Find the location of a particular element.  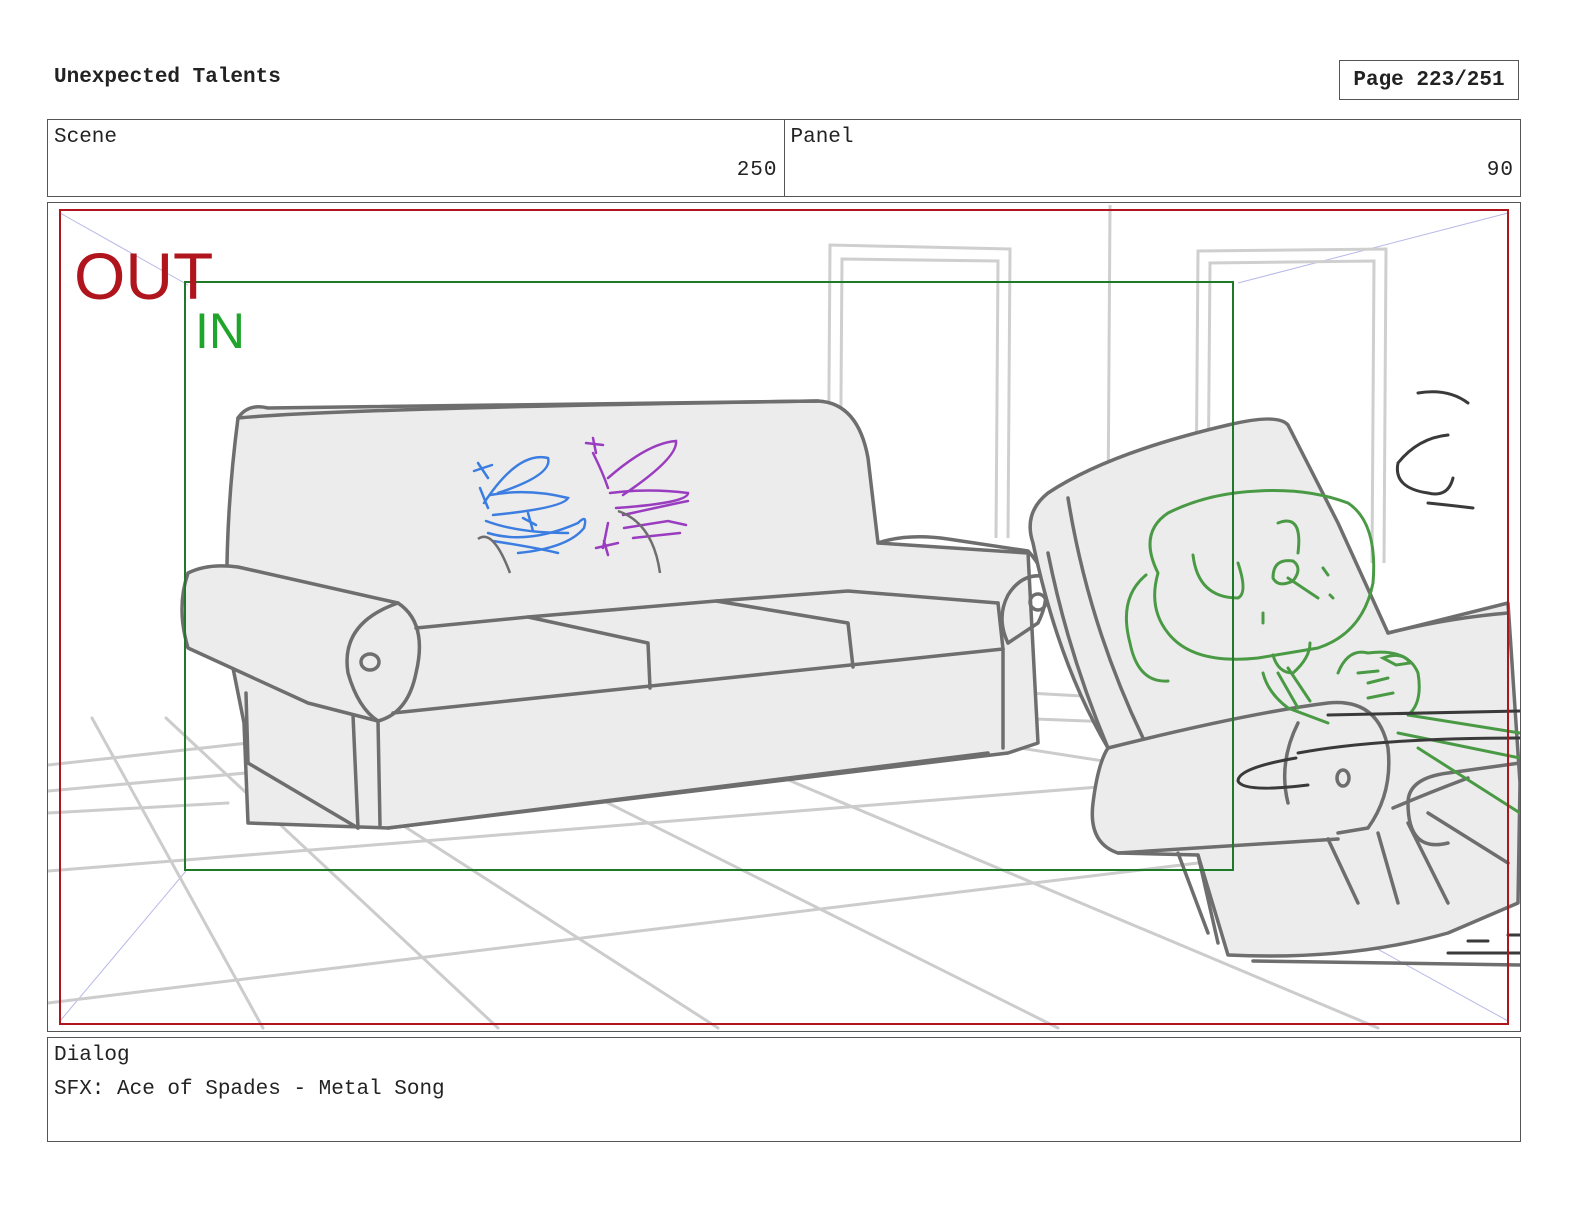

scene-panel-table: Scene 250 Panel 90 is located at coordinates (784, 158).